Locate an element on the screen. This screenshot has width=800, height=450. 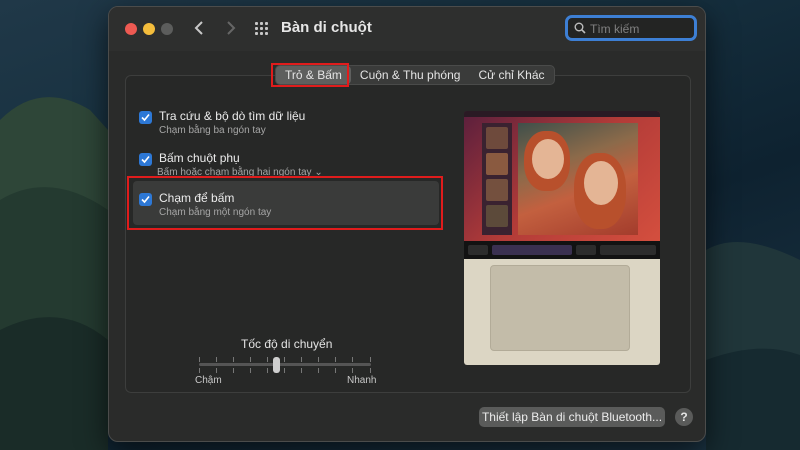
search-field is located at coordinates (631, 28).